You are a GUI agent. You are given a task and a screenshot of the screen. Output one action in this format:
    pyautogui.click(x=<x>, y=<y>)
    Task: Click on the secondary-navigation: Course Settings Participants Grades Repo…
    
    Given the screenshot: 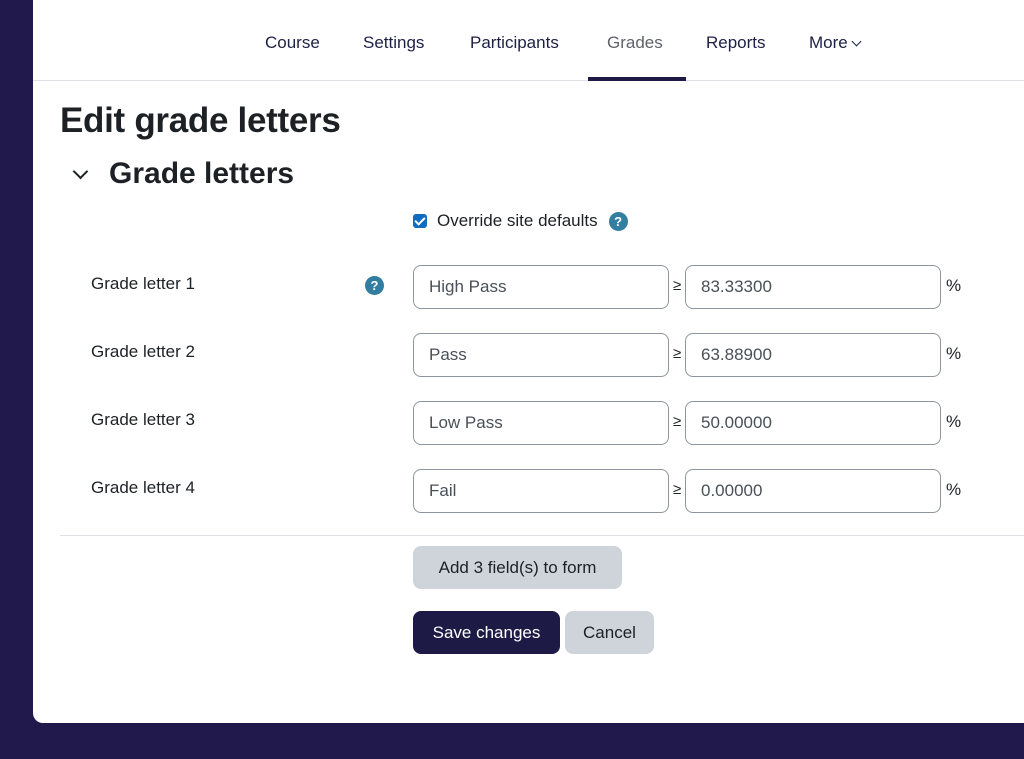 What is the action you would take?
    pyautogui.click(x=528, y=40)
    